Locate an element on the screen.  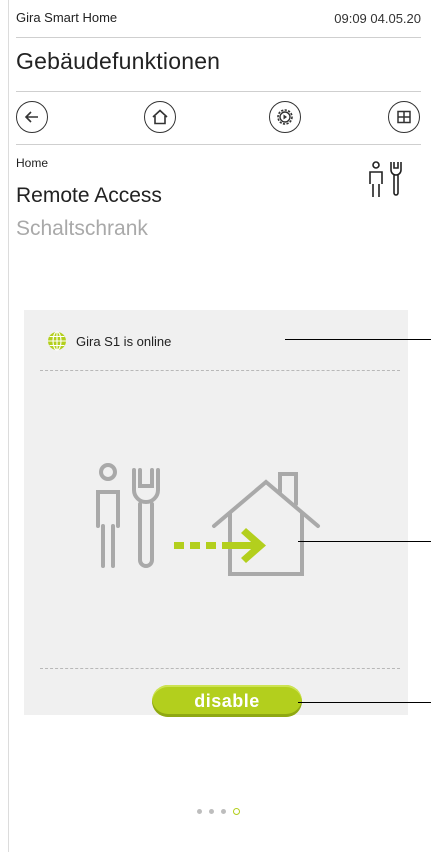
gear-icon is located at coordinates (285, 117).